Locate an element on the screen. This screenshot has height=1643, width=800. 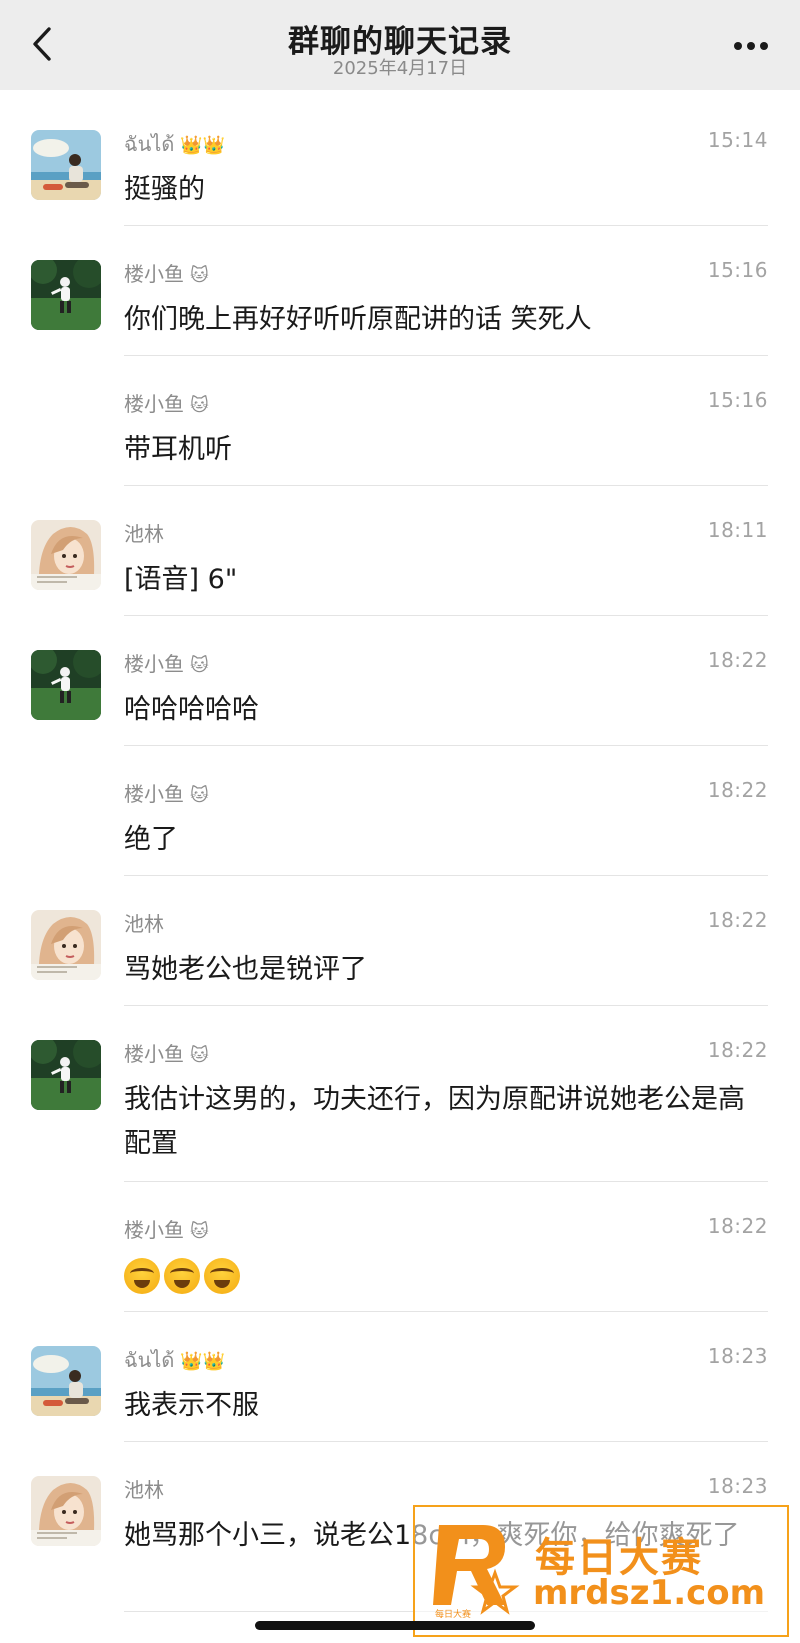
message-text: 你们晚上再好好听听原配讲的话 笑死人 is located at coordinates (358, 319).